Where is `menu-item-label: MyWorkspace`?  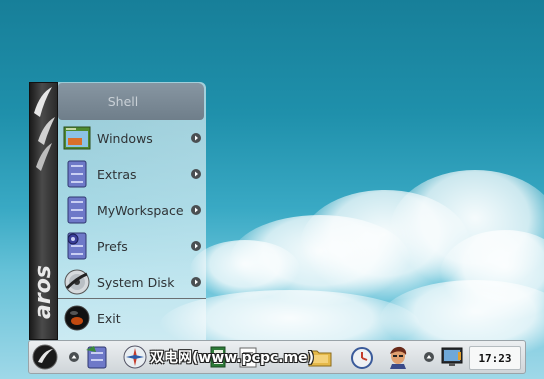 menu-item-label: MyWorkspace is located at coordinates (140, 210).